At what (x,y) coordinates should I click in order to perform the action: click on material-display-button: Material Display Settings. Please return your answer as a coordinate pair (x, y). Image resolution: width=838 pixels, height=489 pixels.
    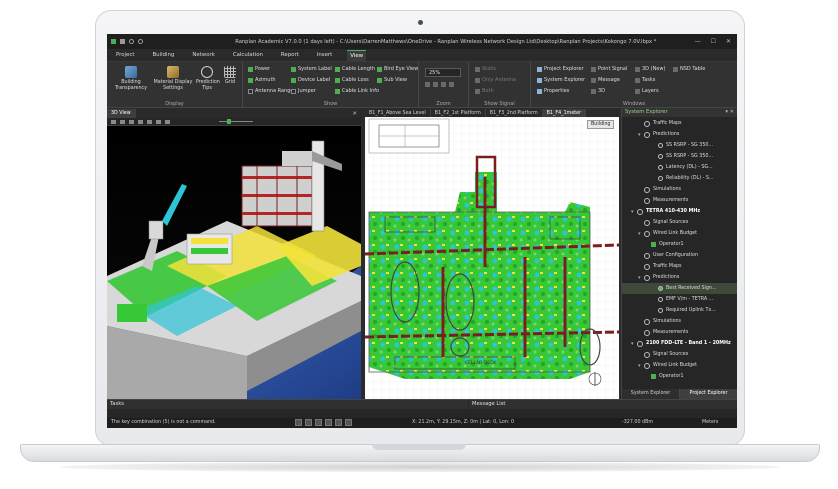
    Looking at the image, I should click on (173, 79).